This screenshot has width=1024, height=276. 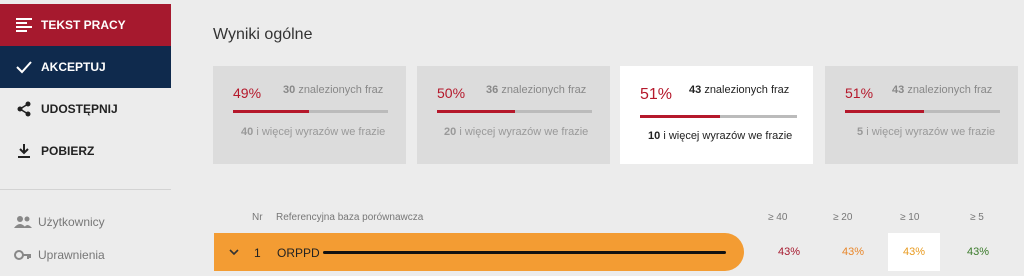 I want to click on card-min-words: 5 i więcej wyrazów we frazie, so click(x=926, y=132).